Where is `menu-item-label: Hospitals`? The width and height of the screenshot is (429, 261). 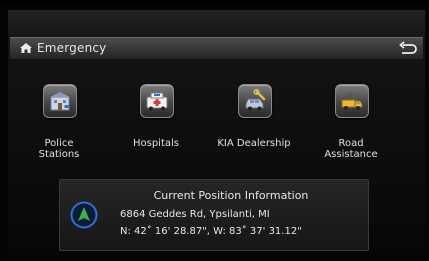
menu-item-label: Hospitals is located at coordinates (155, 143).